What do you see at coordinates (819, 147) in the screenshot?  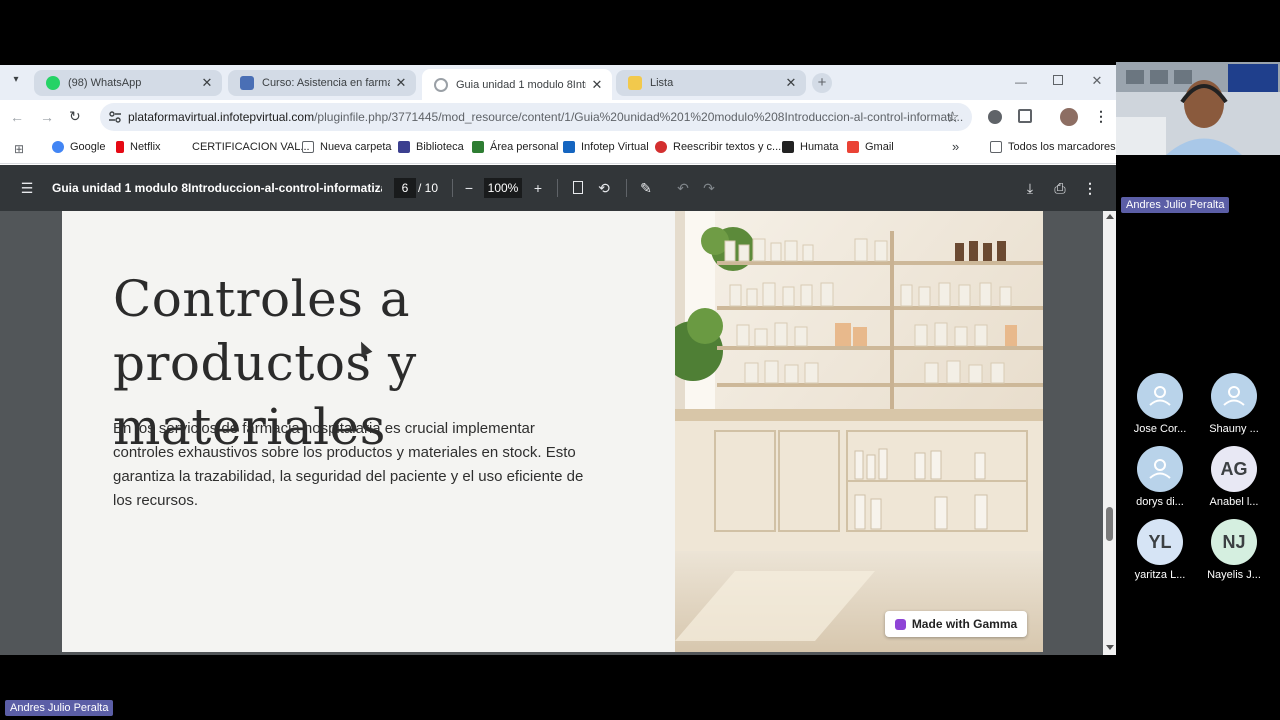 I see `bookmark-label: Humata` at bounding box center [819, 147].